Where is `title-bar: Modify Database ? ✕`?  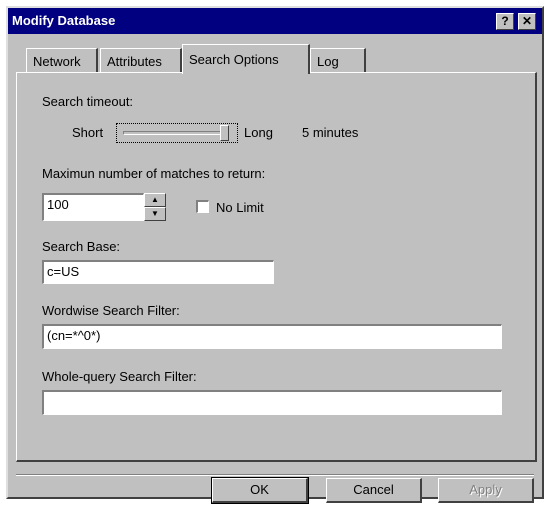
title-bar: Modify Database ? ✕ is located at coordinates (275, 21).